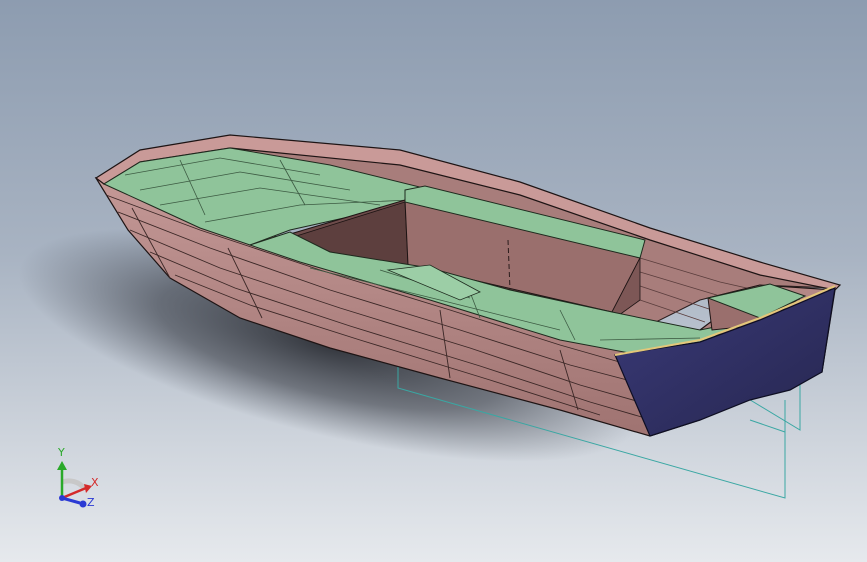 The width and height of the screenshot is (867, 562). What do you see at coordinates (62, 498) in the screenshot?
I see `triad-origin` at bounding box center [62, 498].